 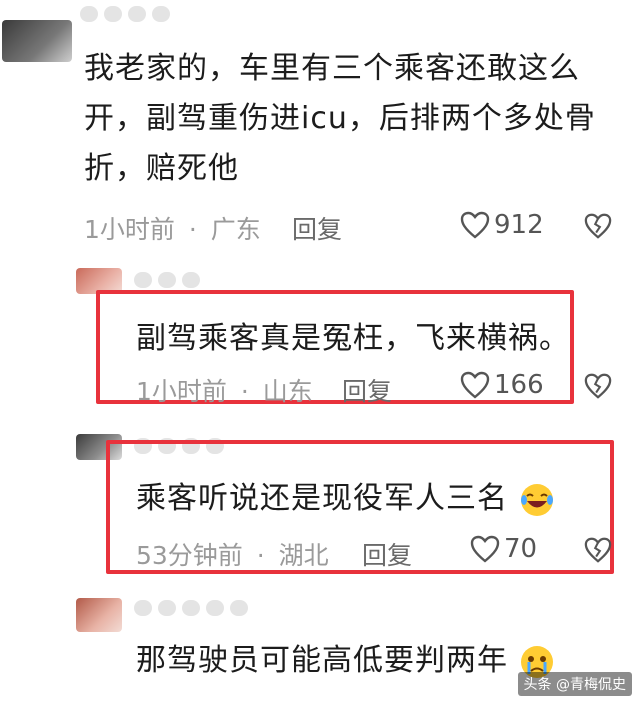 I want to click on comment-meta: 53分钟前 · 湖北, so click(x=232, y=554).